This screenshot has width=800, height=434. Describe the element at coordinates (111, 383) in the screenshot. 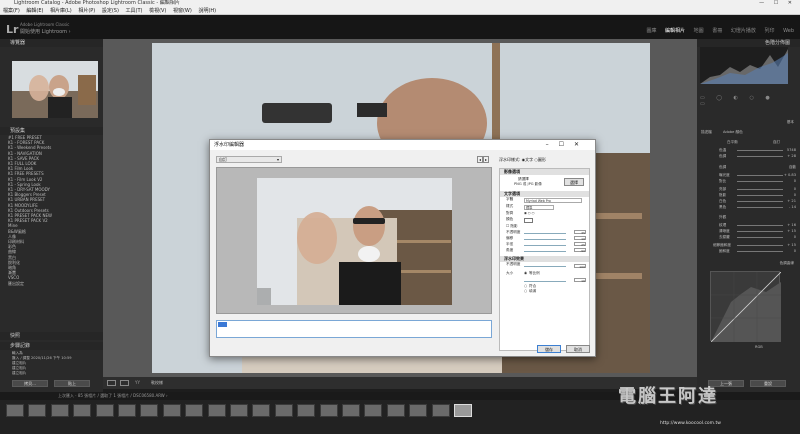

I see `loupe-view-icon` at that location.